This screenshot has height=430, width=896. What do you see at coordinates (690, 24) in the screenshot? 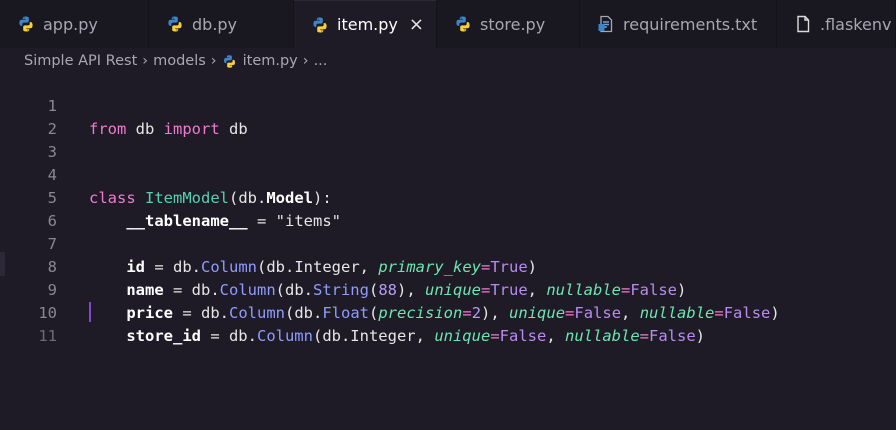
I see `tab-label: requirements.txt` at bounding box center [690, 24].